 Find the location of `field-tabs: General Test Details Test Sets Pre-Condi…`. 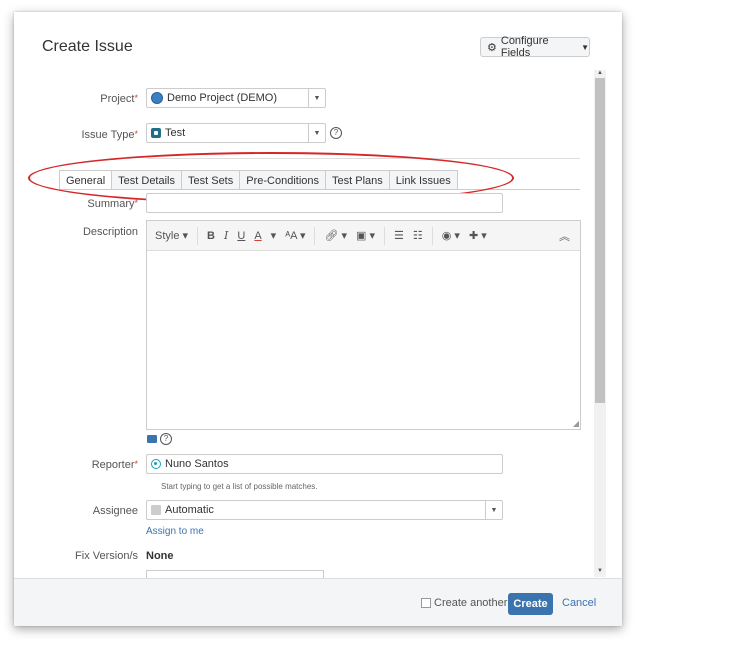

field-tabs: General Test Details Test Sets Pre-Condi… is located at coordinates (258, 180).